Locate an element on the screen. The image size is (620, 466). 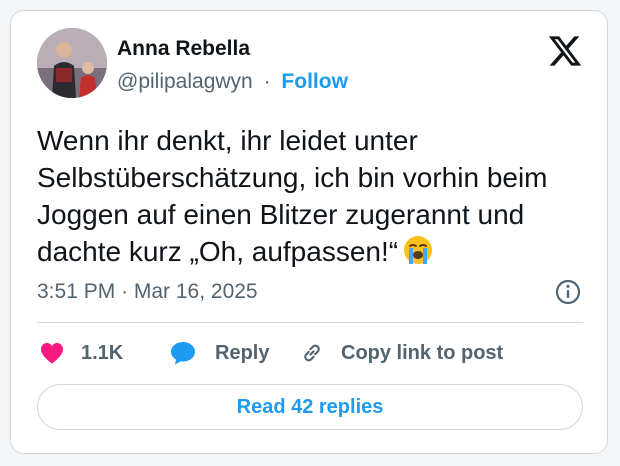
loudly-crying-face-icon is located at coordinates (418, 250).